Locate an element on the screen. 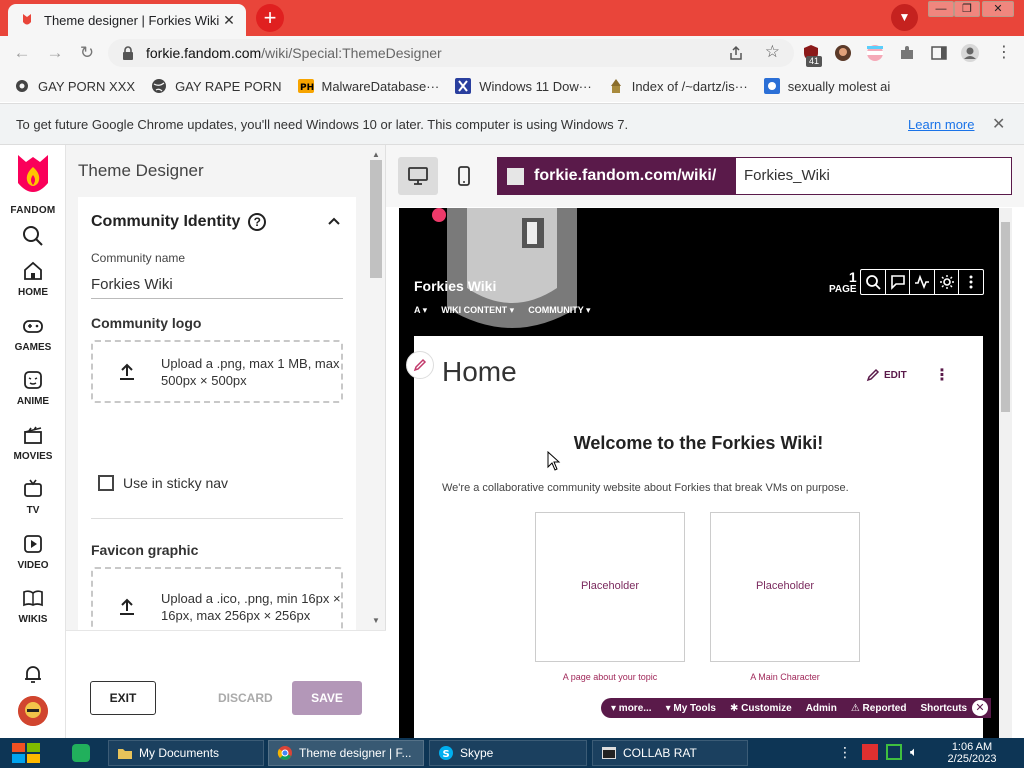 Image resolution: width=1024 pixels, height=768 pixels. bookmark-item: GAY RAPE PORN is located at coordinates (216, 86).